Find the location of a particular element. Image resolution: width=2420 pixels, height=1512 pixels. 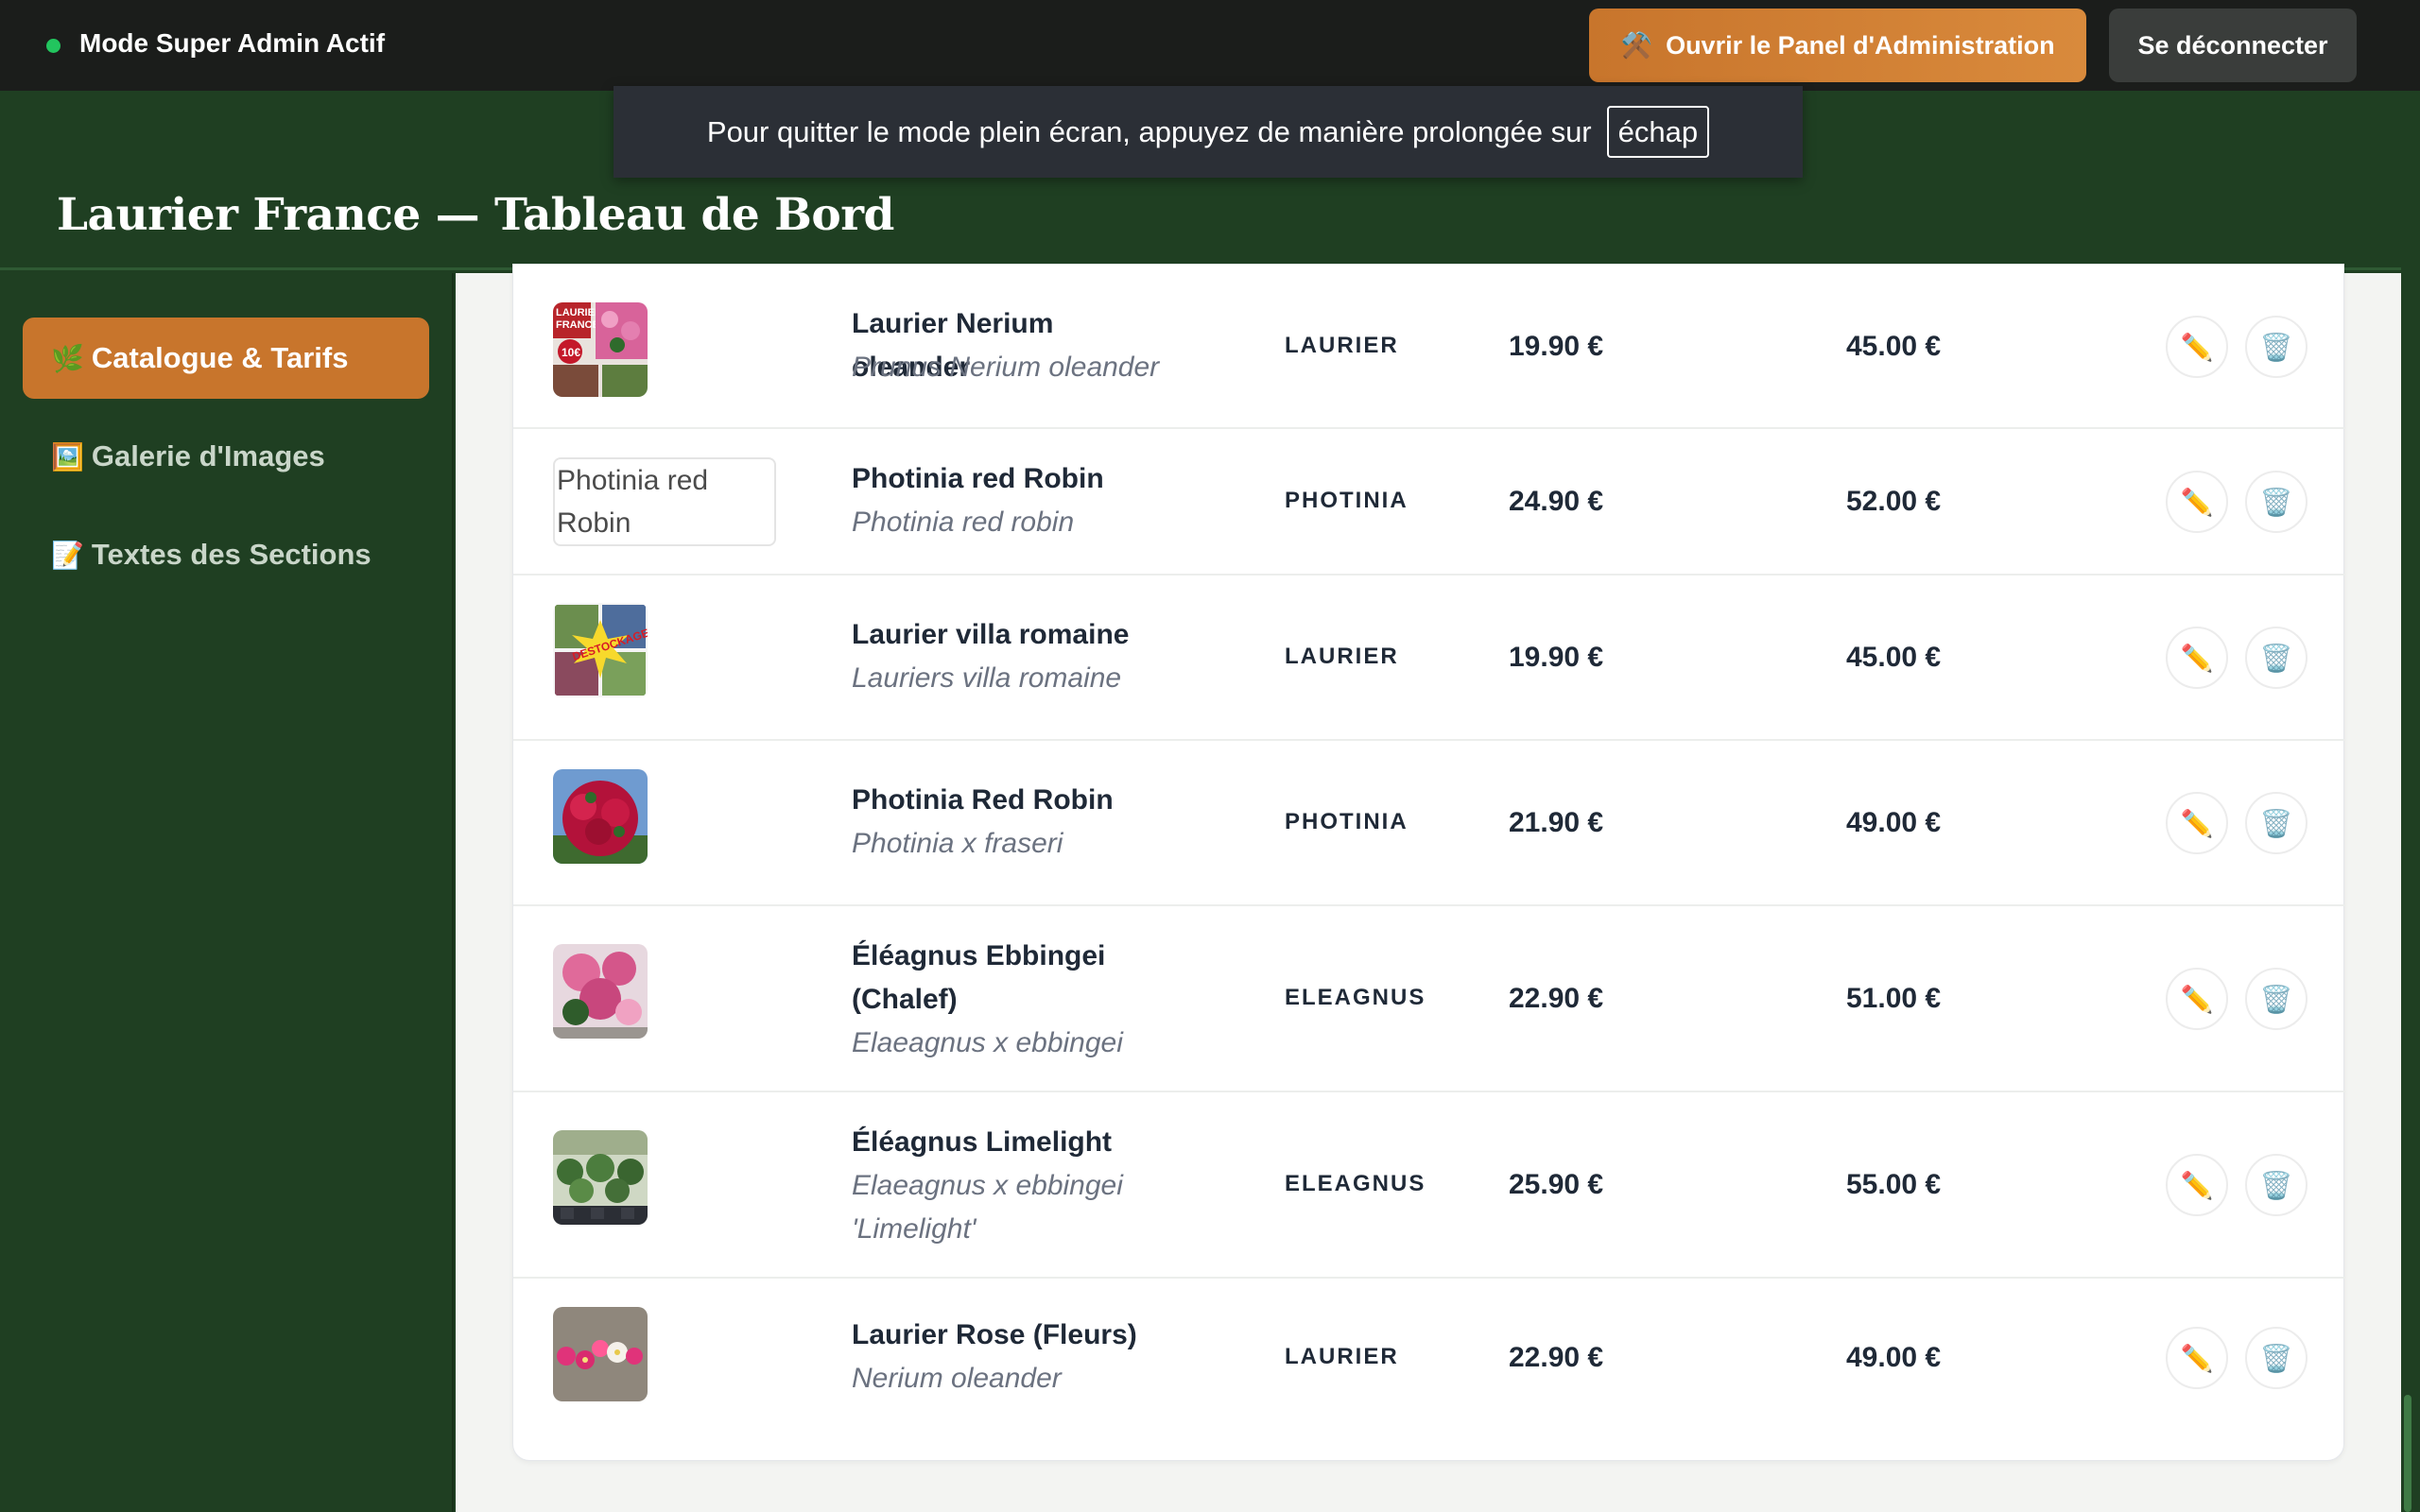

product-latin-name: Photinia x fraseri is located at coordinates (957, 843).